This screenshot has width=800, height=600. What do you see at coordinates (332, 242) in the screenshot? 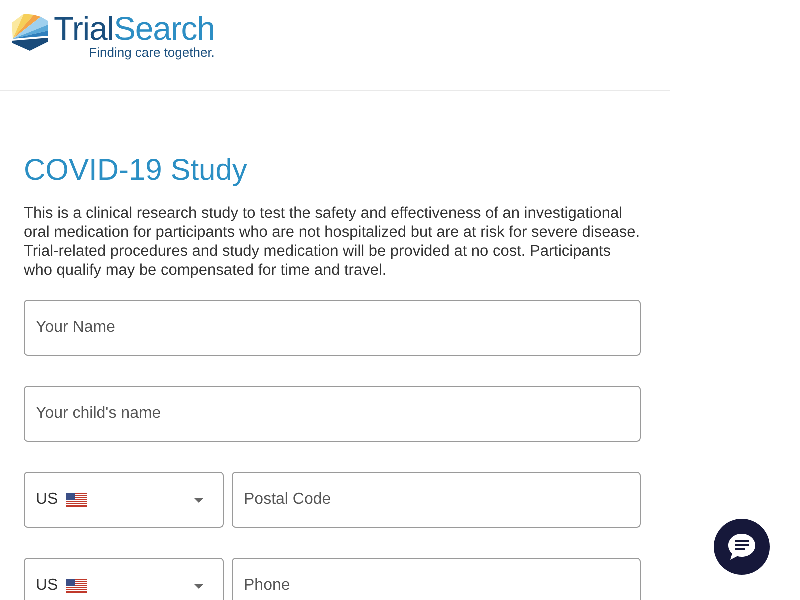
I see `study-description: This is a clinical research study to test the safety and effectiveness of an investigational oral medication for participants who are not hospitalized but are at risk for severe disease. Trial-related procedures and study medication will be provided at no cost. Participants who qualify may be compensated for time and travel.` at bounding box center [332, 242].